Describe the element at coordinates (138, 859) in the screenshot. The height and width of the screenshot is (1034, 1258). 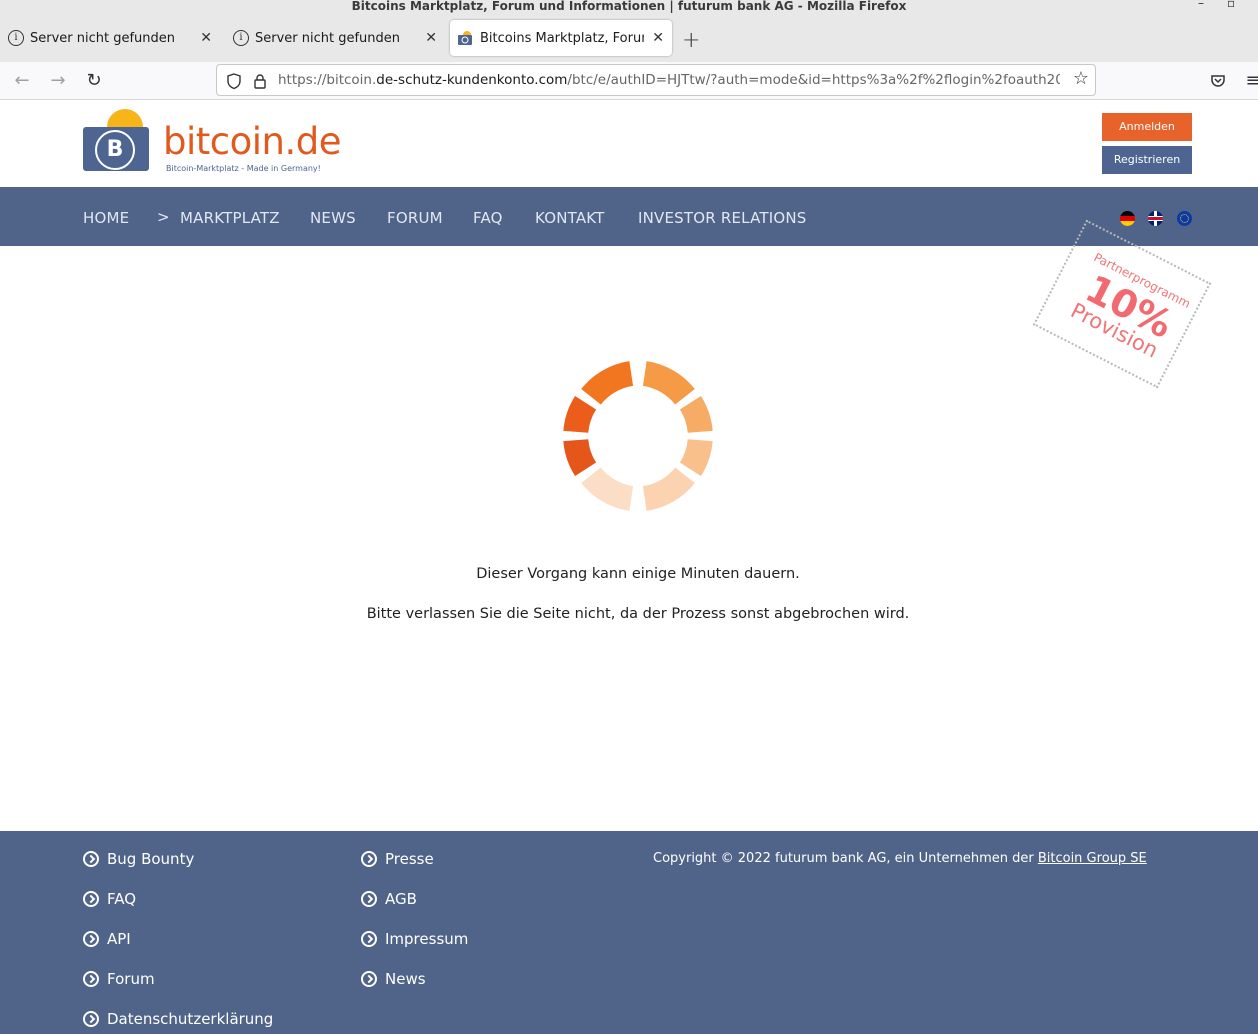
I see `footer-link-bug-bounty: Bug Bounty` at that location.